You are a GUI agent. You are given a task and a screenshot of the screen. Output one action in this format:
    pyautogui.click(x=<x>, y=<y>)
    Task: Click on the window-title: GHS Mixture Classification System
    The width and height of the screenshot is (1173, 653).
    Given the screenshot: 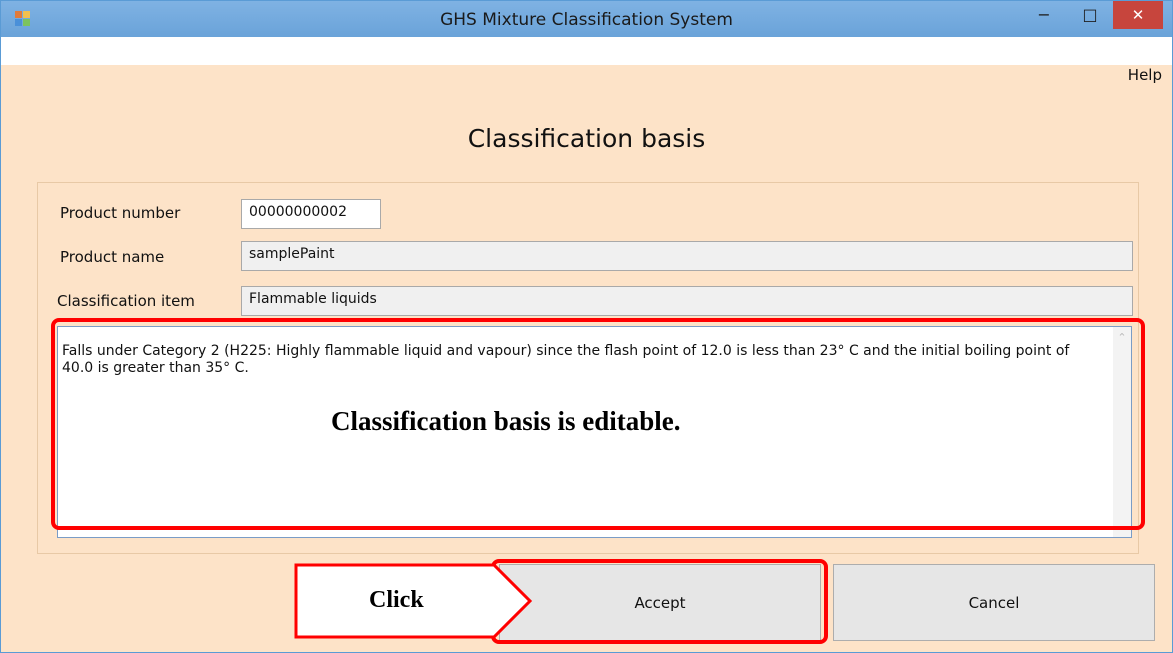 What is the action you would take?
    pyautogui.click(x=586, y=20)
    